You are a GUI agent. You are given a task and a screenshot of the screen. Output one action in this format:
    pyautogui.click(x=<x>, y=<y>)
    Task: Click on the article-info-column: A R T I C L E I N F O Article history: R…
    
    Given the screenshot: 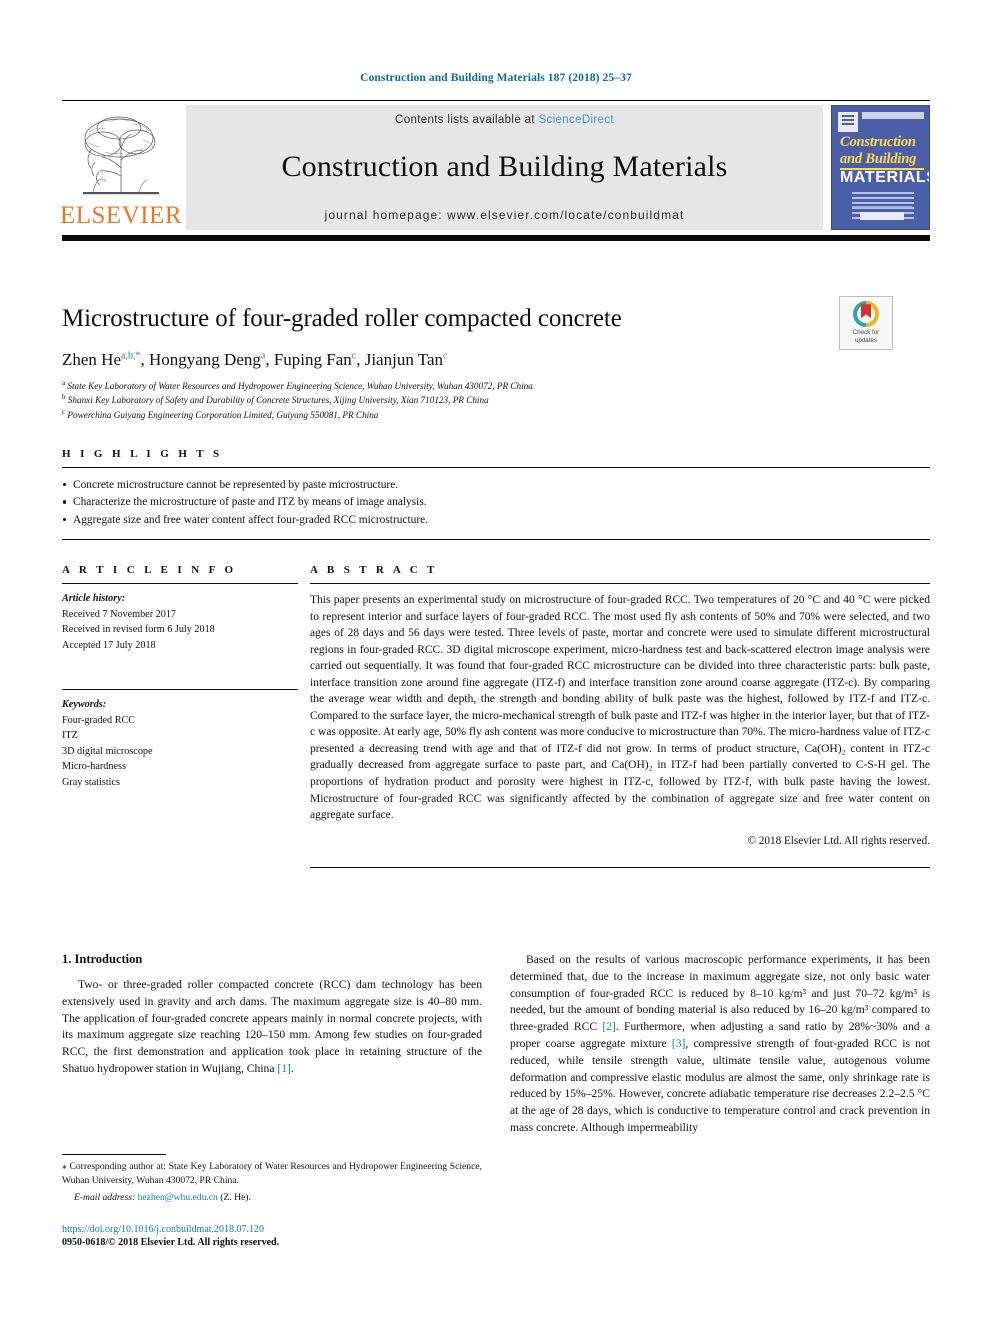 What is the action you would take?
    pyautogui.click(x=180, y=716)
    